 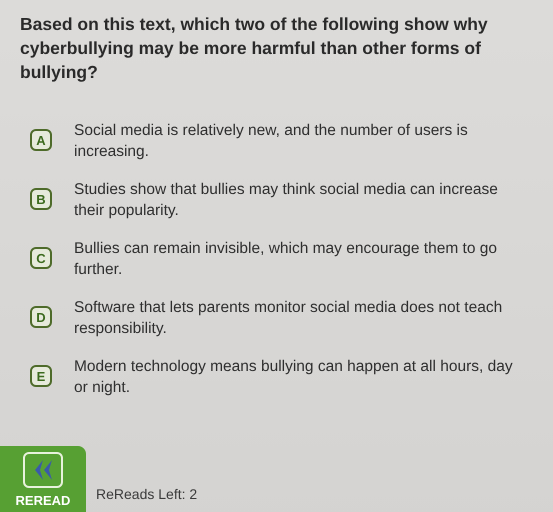 I want to click on option-letter-button: E, so click(x=41, y=376).